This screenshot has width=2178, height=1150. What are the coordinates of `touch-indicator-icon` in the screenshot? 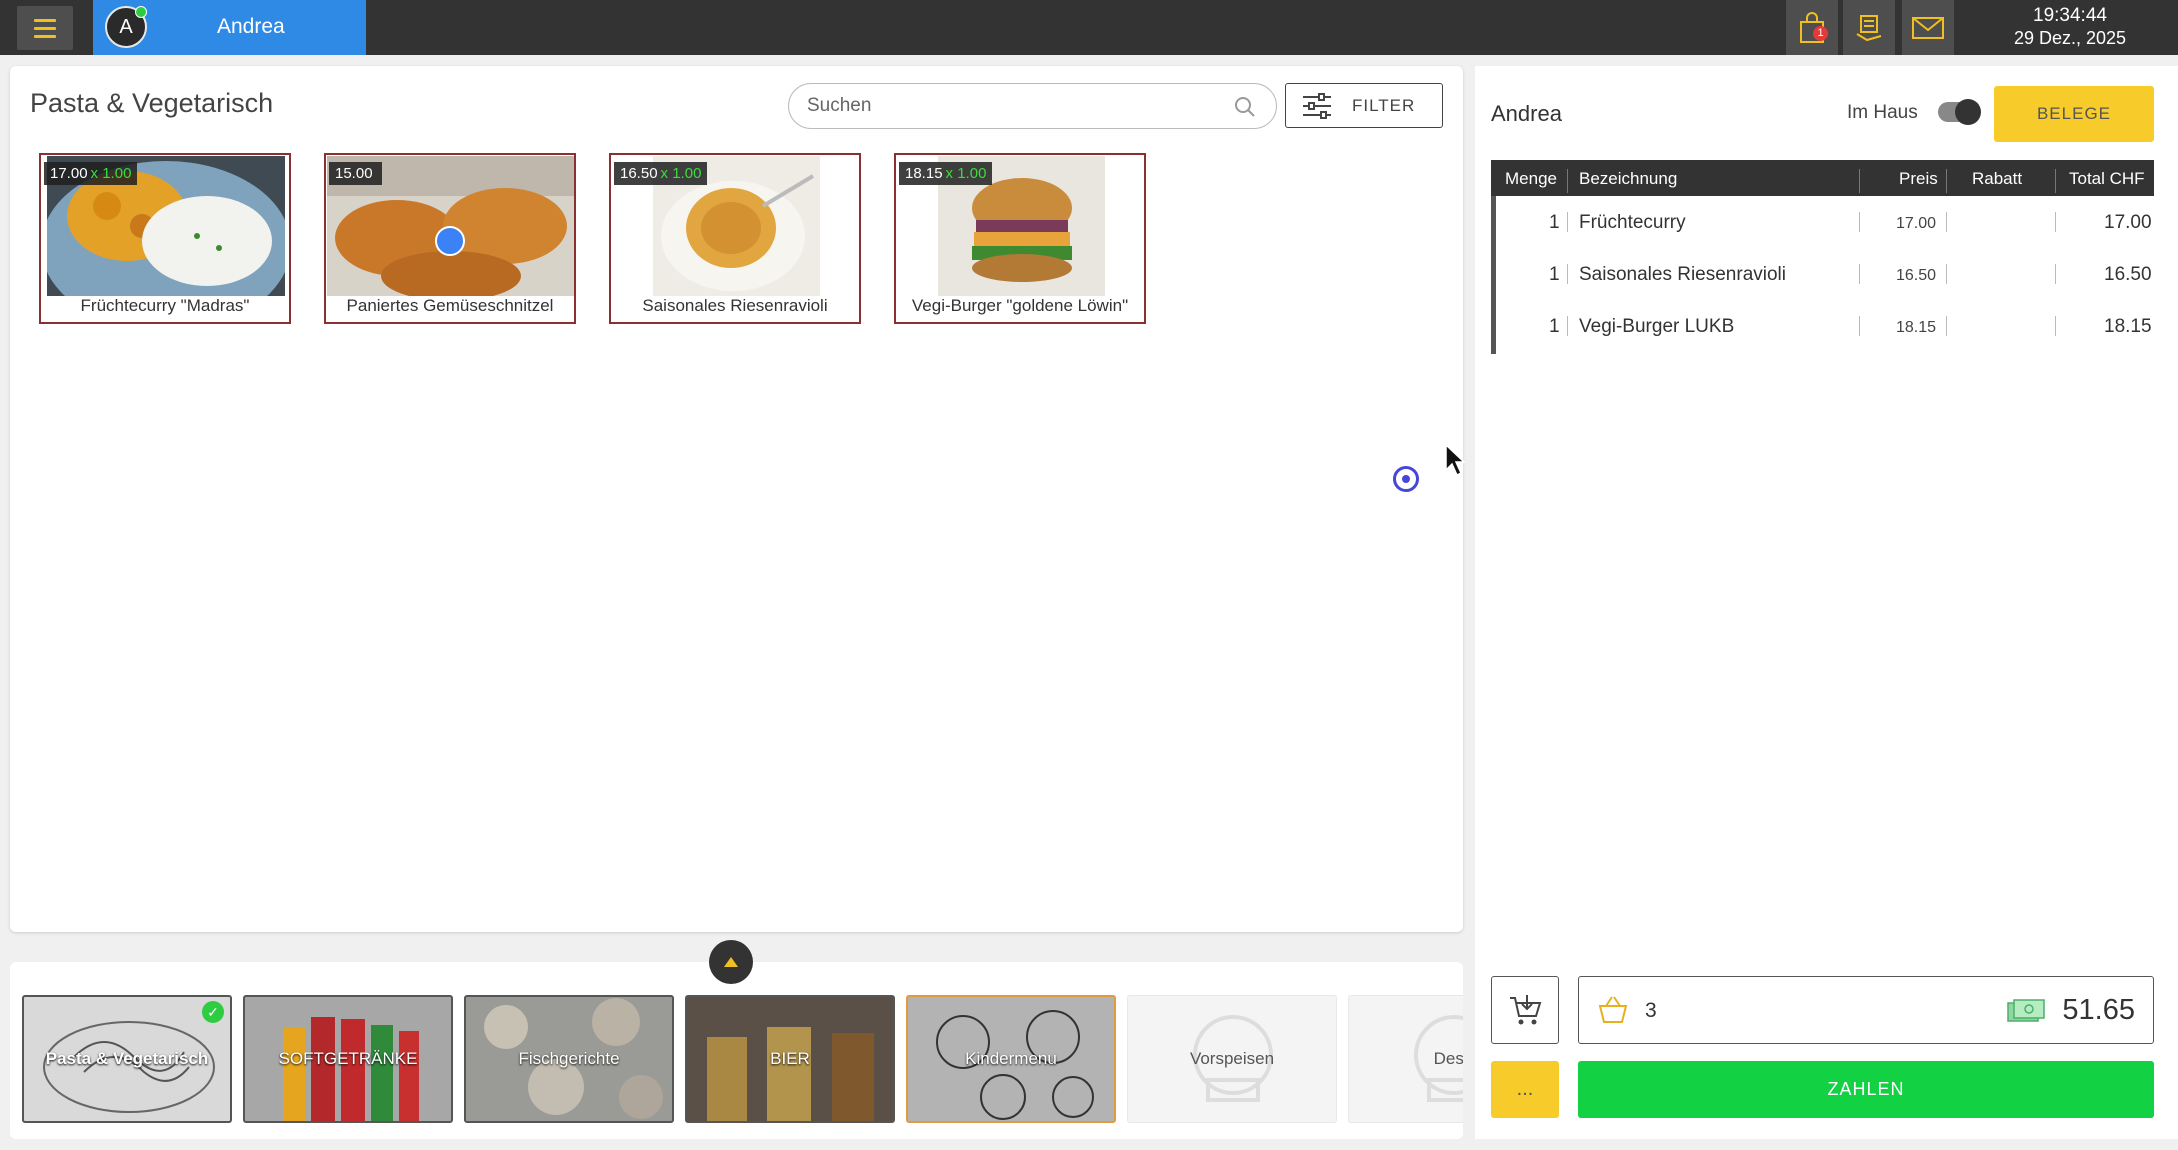 It's located at (1406, 479).